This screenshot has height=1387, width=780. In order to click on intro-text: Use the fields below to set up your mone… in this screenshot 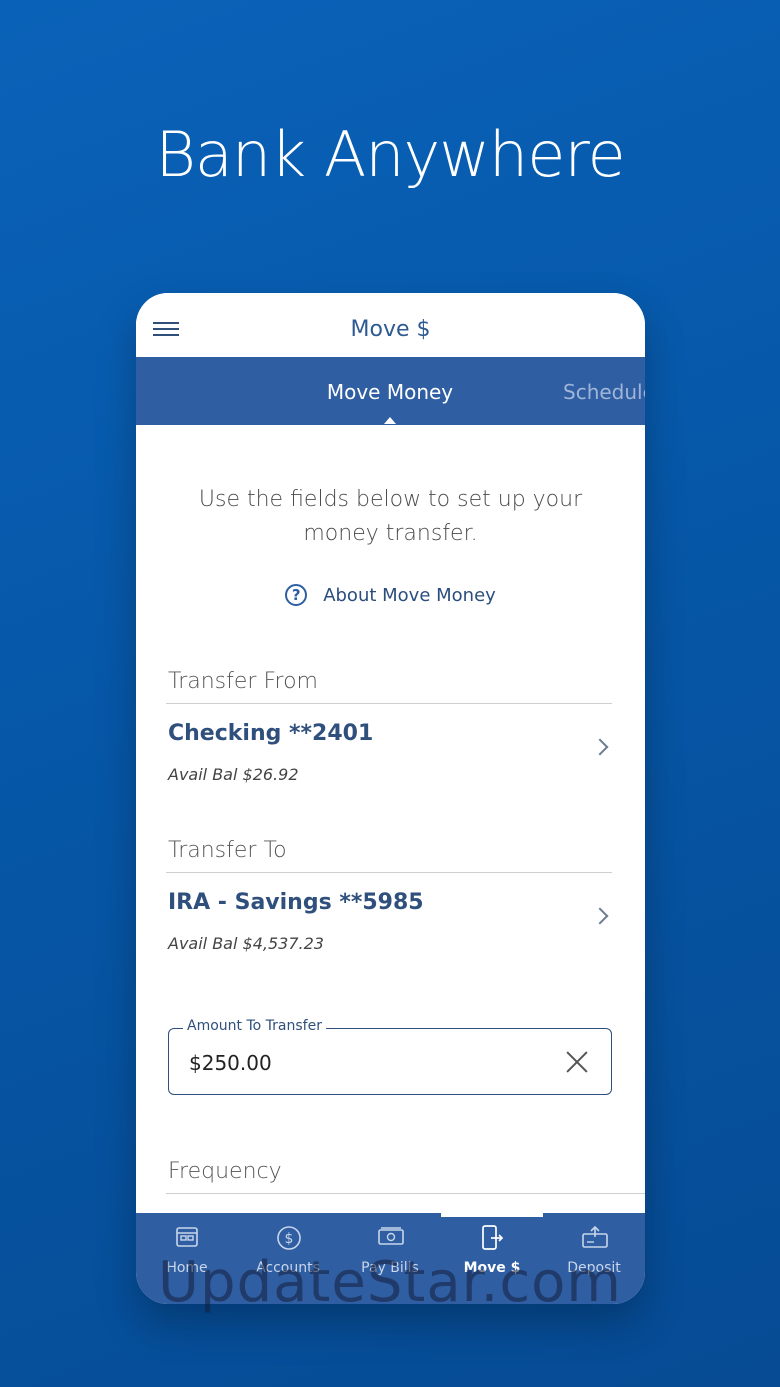, I will do `click(390, 516)`.